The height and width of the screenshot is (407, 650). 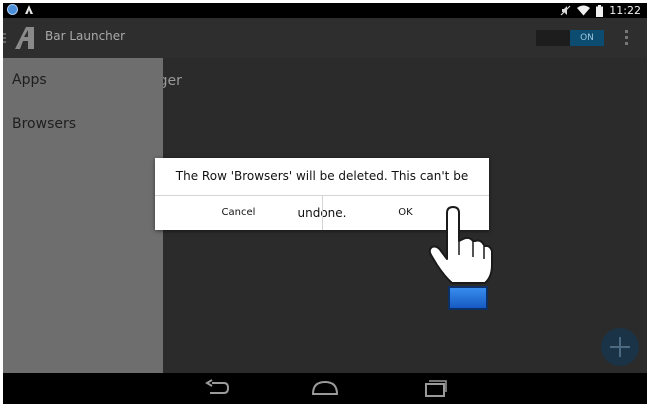 I want to click on app-logo-icon, so click(x=25, y=38).